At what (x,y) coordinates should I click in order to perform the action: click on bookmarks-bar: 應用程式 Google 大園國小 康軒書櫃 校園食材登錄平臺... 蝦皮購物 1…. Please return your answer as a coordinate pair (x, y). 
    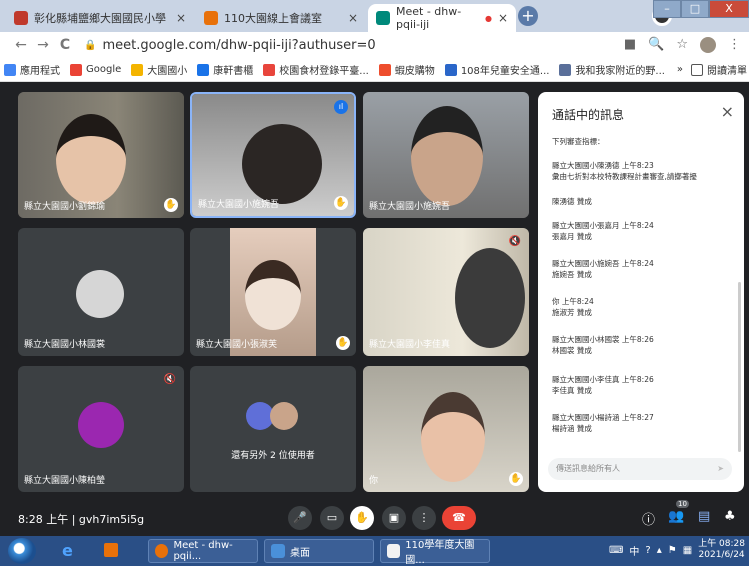
    Looking at the image, I should click on (374, 70).